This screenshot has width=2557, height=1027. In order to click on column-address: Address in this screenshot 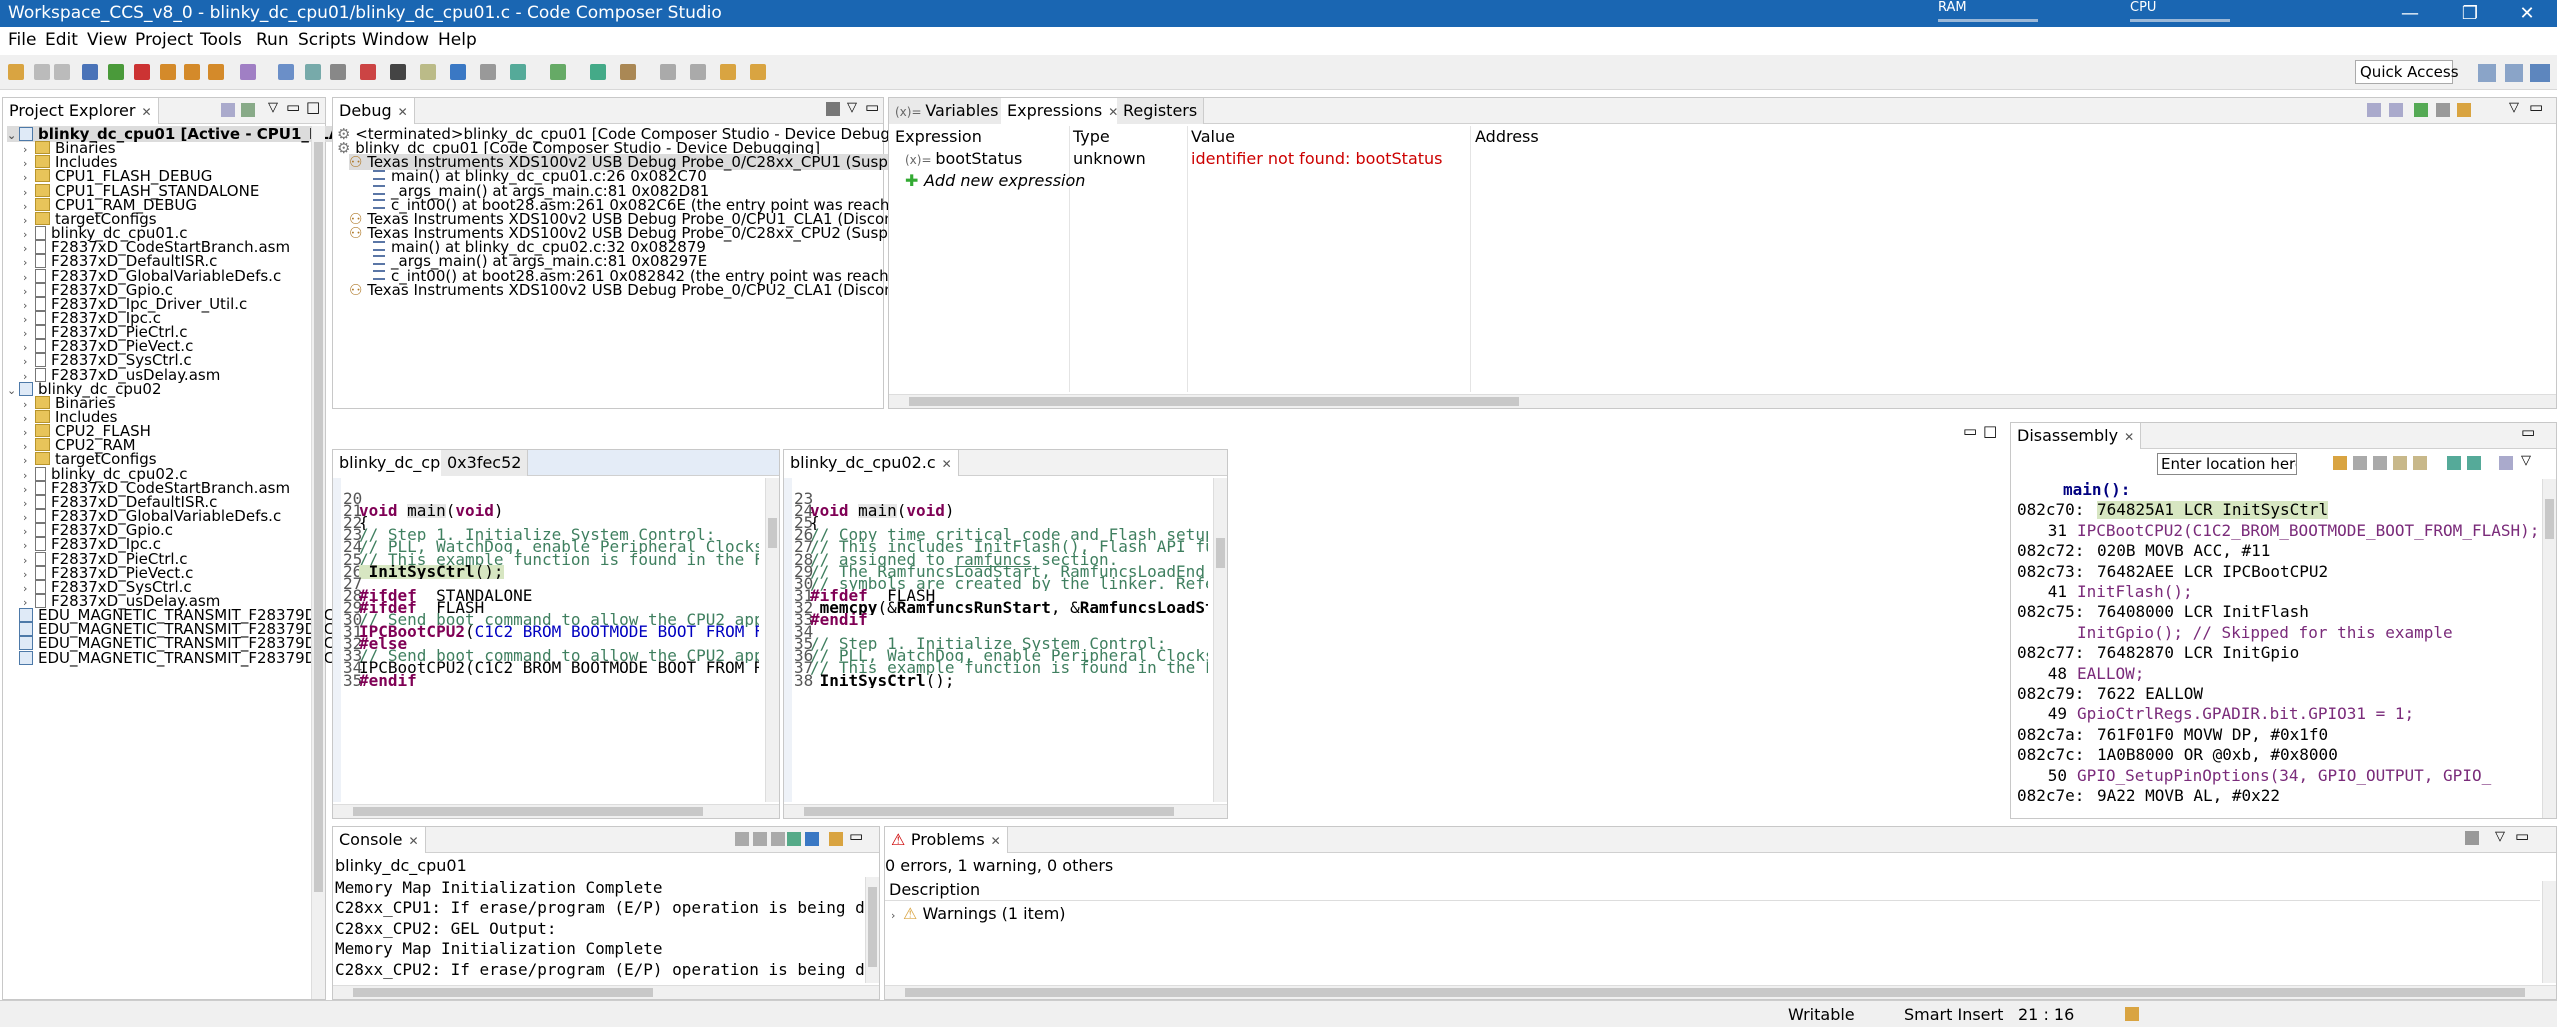, I will do `click(1507, 137)`.